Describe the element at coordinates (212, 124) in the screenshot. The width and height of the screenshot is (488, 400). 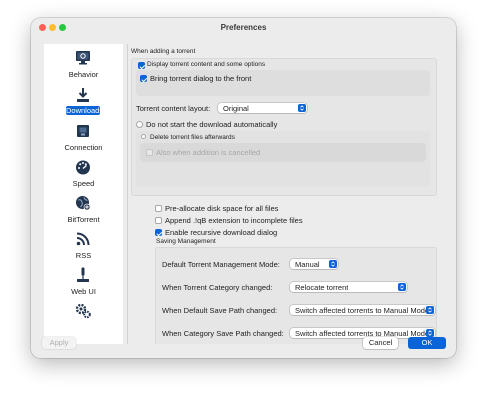
I see `no-autostart-label: Do not start the download automatically` at that location.